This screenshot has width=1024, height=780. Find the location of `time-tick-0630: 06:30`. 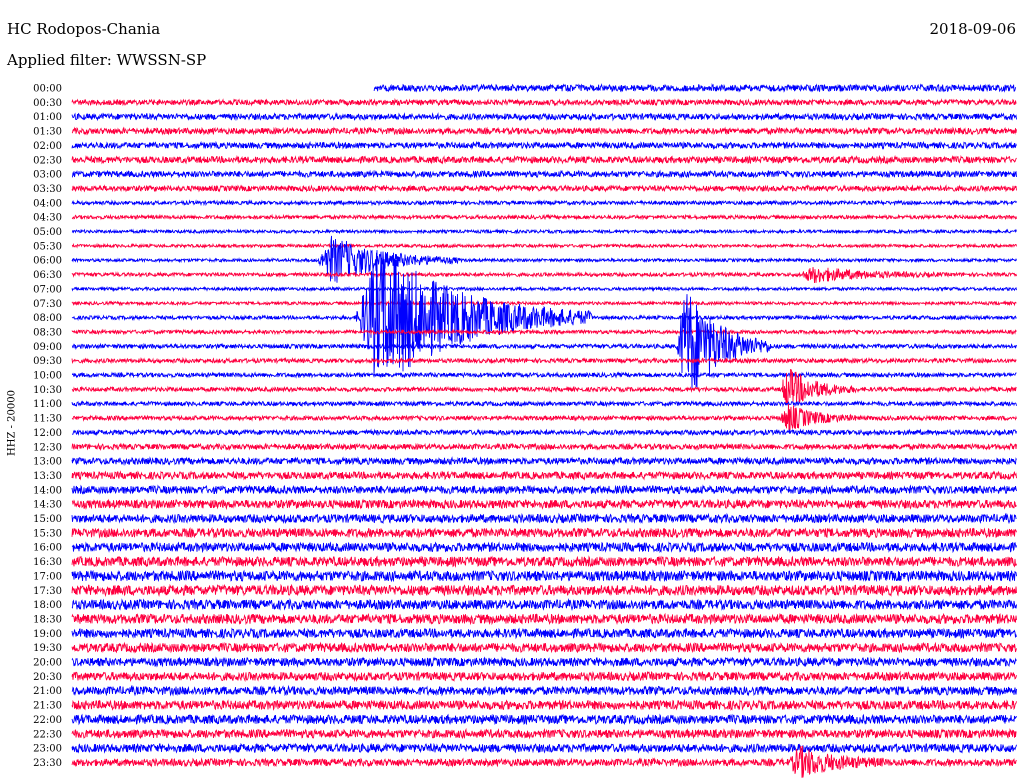

time-tick-0630: 06:30 is located at coordinates (47, 275).